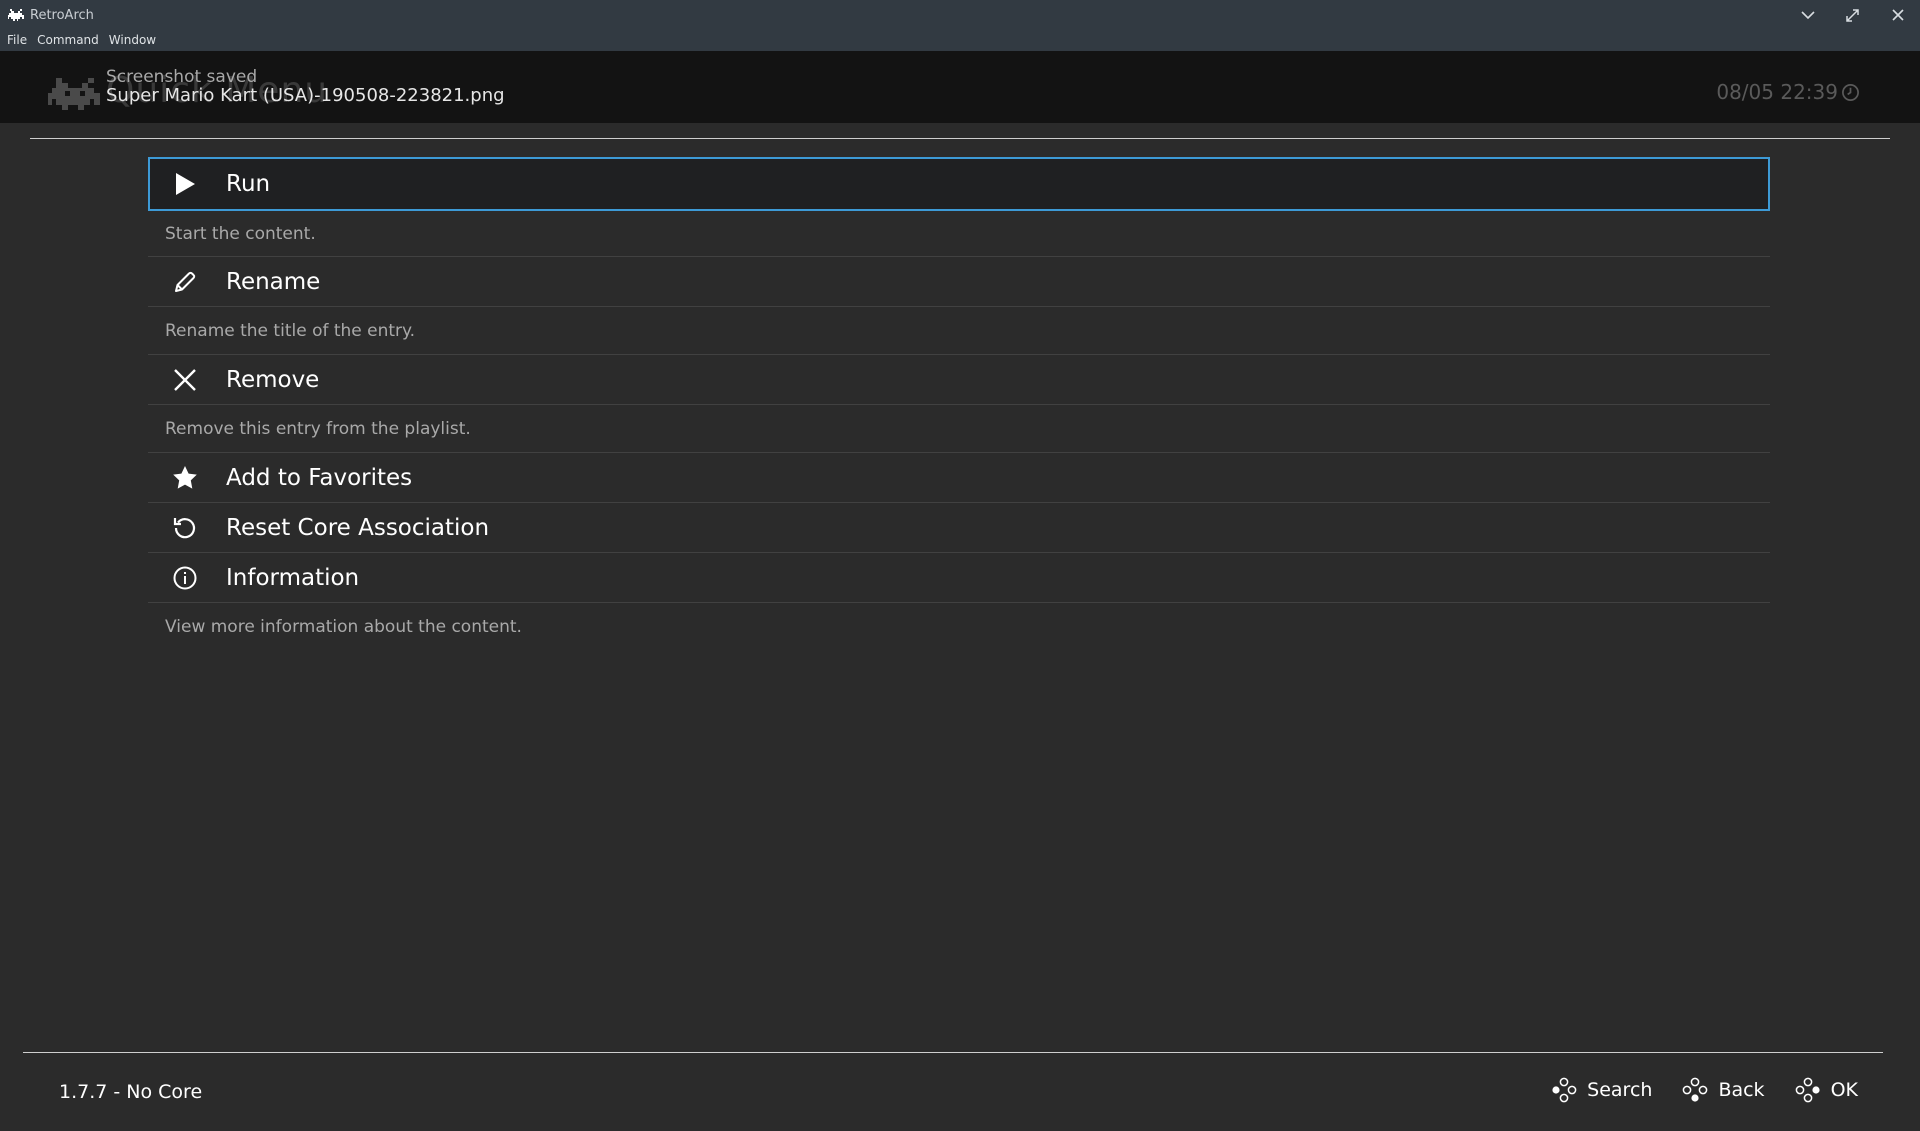  Describe the element at coordinates (959, 528) in the screenshot. I see `menu-entry-reset-core-association: Reset Core Association` at that location.